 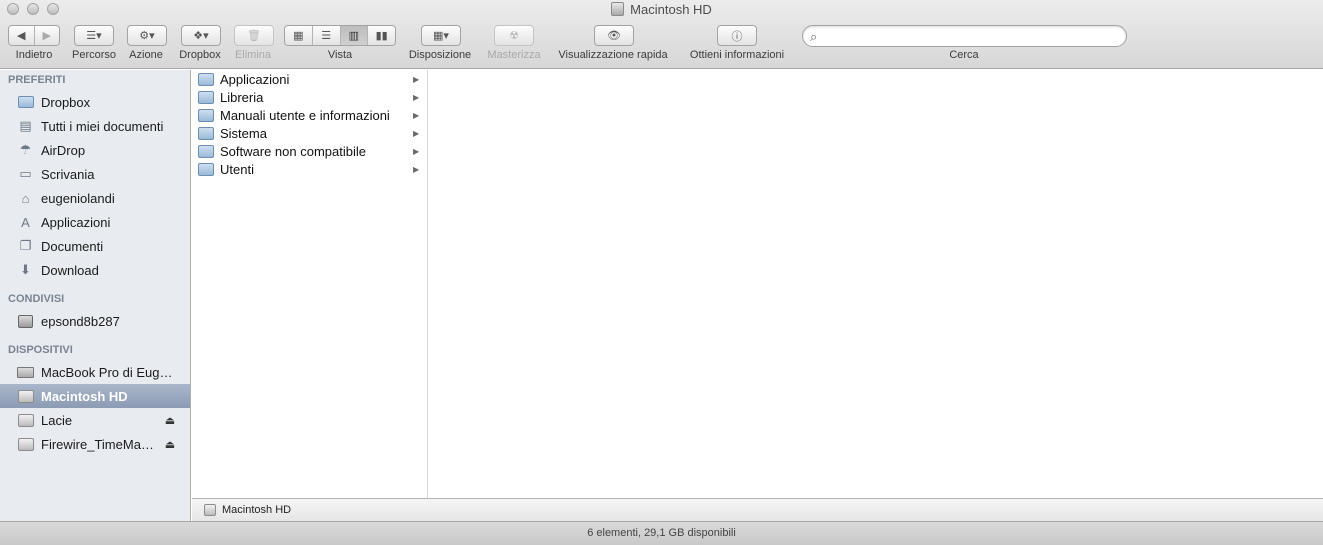 I want to click on list-item-label: Libreria, so click(x=242, y=97).